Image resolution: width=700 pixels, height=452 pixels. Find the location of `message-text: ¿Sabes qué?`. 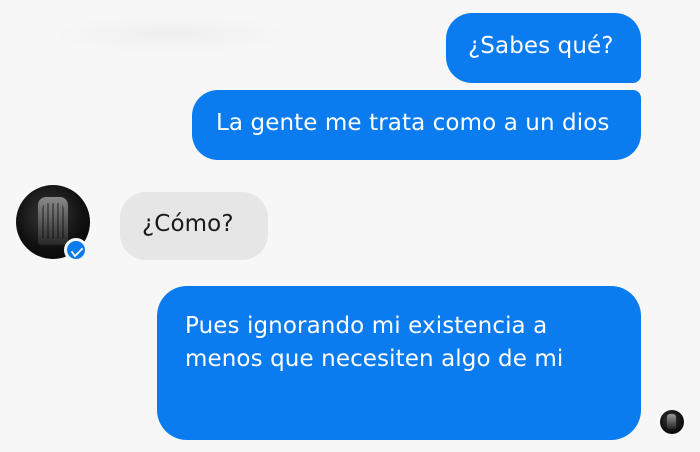

message-text: ¿Sabes qué? is located at coordinates (541, 46).